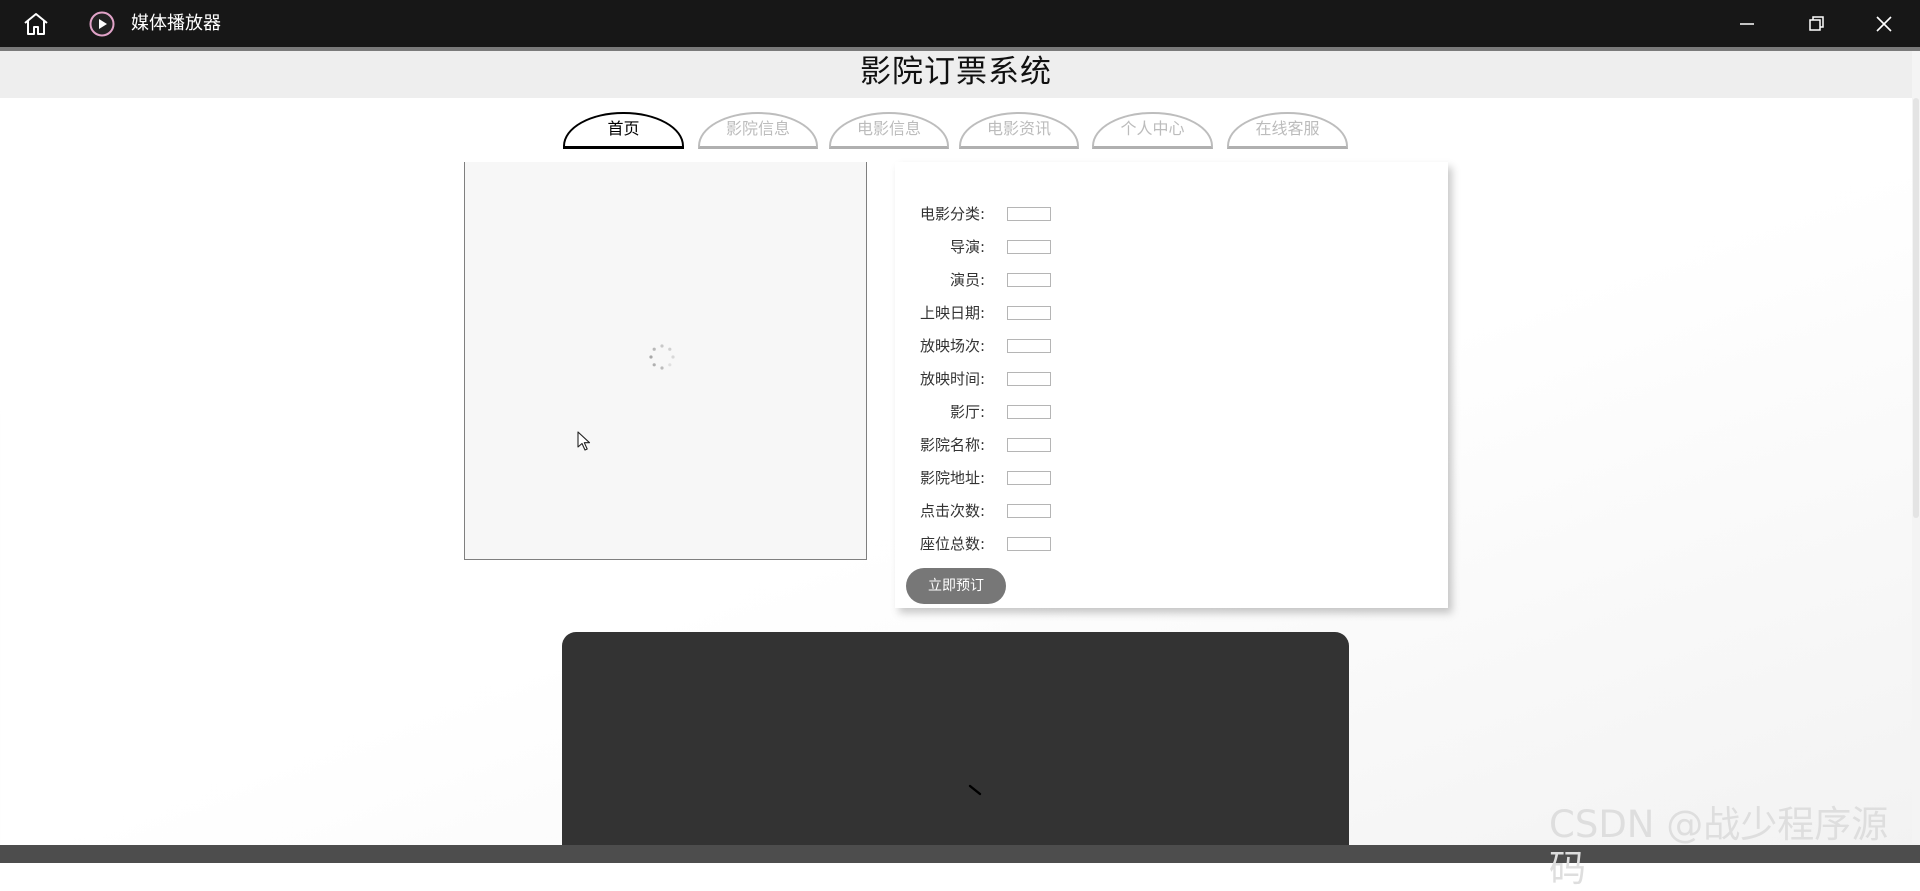  What do you see at coordinates (36, 24) in the screenshot?
I see `home-icon` at bounding box center [36, 24].